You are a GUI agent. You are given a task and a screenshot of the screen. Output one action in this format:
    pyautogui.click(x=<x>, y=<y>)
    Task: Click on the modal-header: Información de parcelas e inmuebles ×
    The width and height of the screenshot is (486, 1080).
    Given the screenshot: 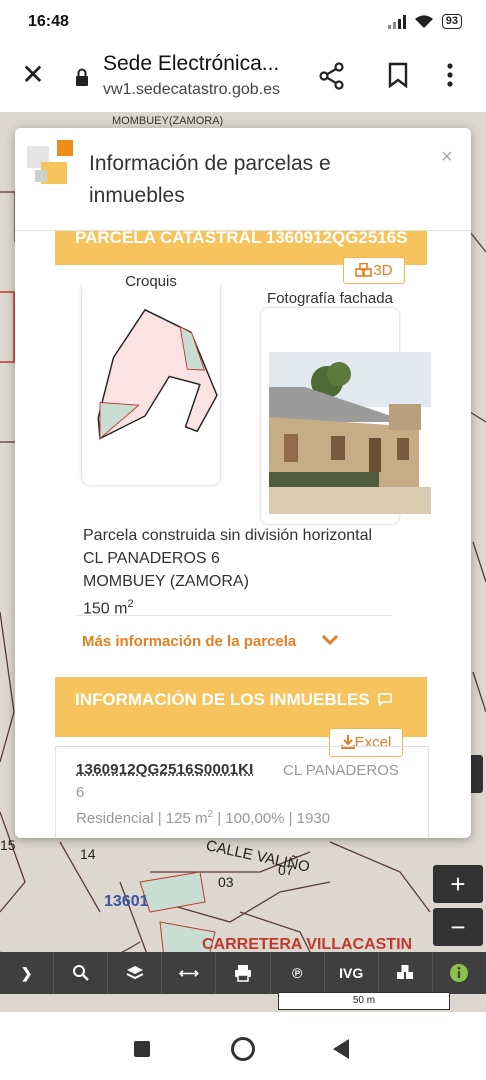 What is the action you would take?
    pyautogui.click(x=243, y=179)
    